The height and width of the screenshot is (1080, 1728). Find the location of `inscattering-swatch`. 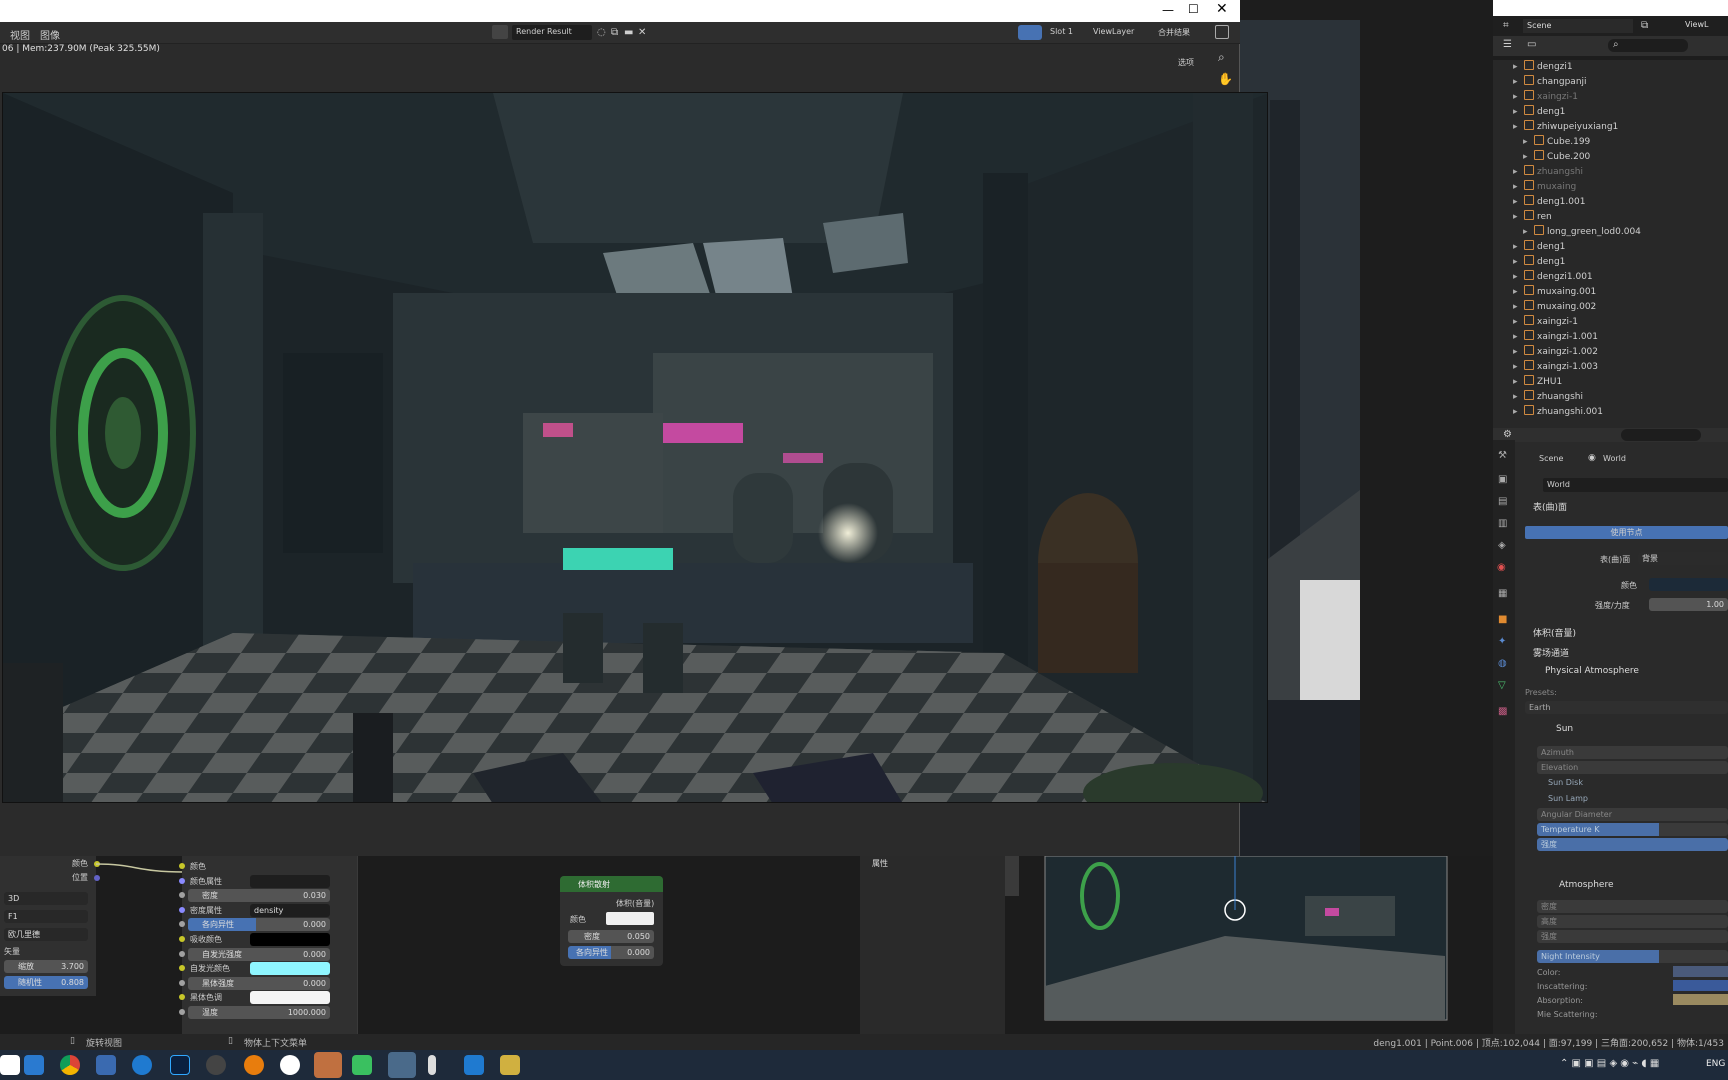

inscattering-swatch is located at coordinates (1700, 985).